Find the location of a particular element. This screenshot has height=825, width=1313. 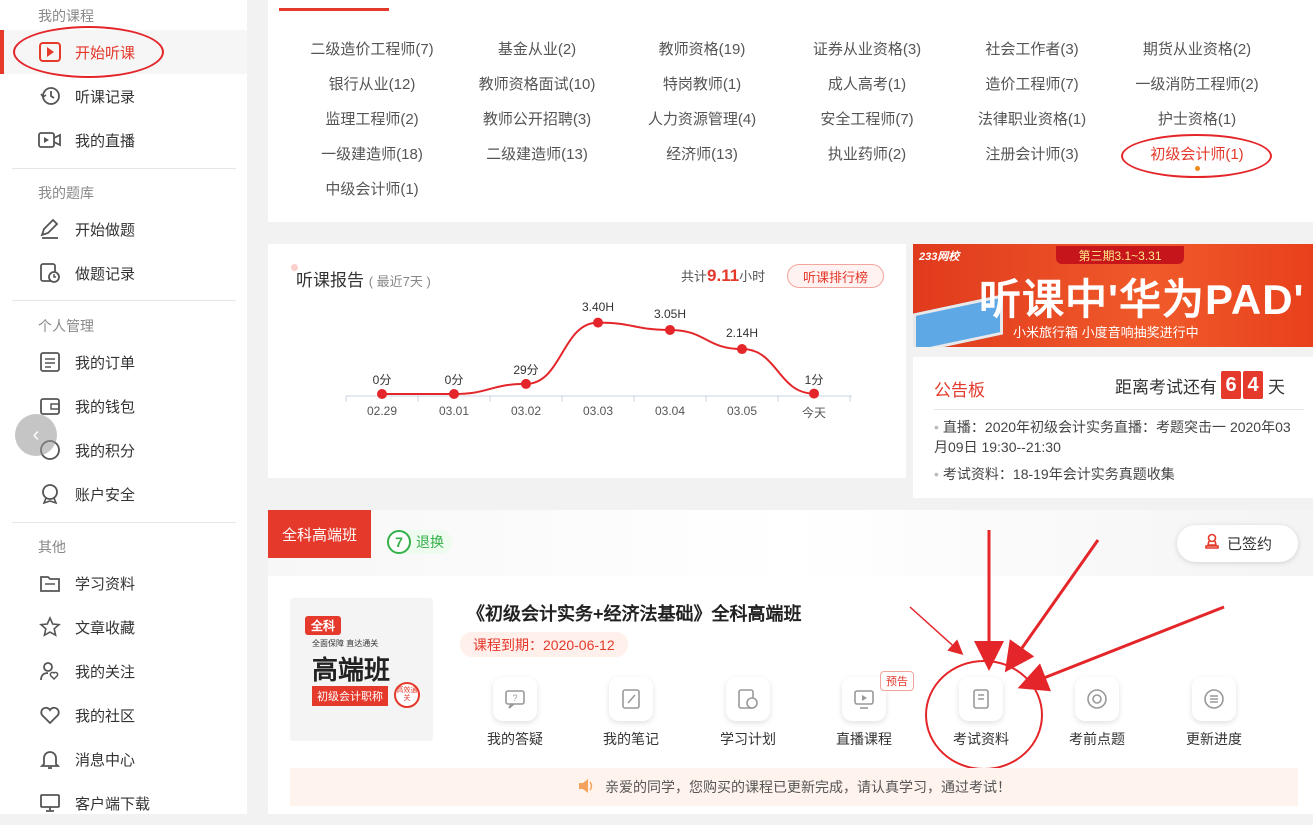

carousel-prev-button: ‹ is located at coordinates (36, 435).